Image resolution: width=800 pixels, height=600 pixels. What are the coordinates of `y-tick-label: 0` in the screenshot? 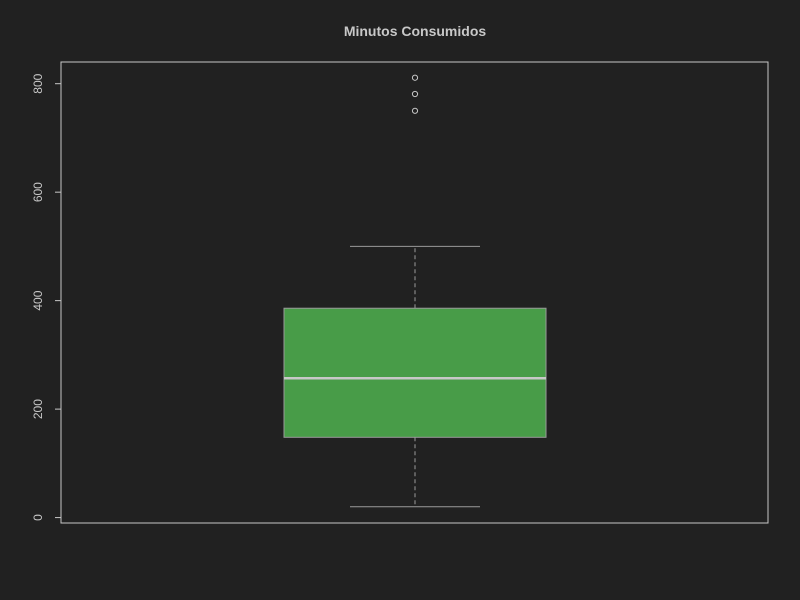 It's located at (38, 517).